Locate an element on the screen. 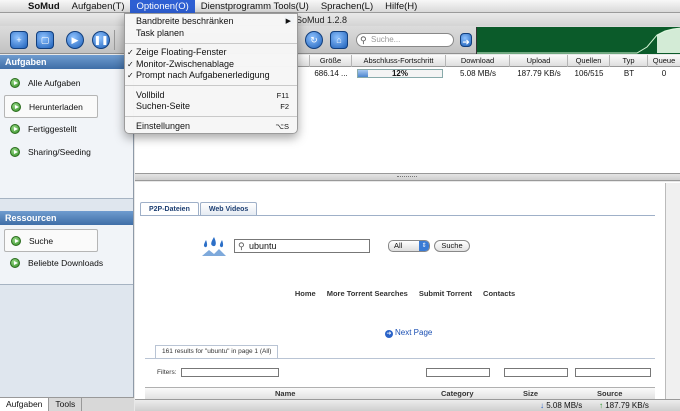  open-folder-icon: ▢ is located at coordinates (45, 40).